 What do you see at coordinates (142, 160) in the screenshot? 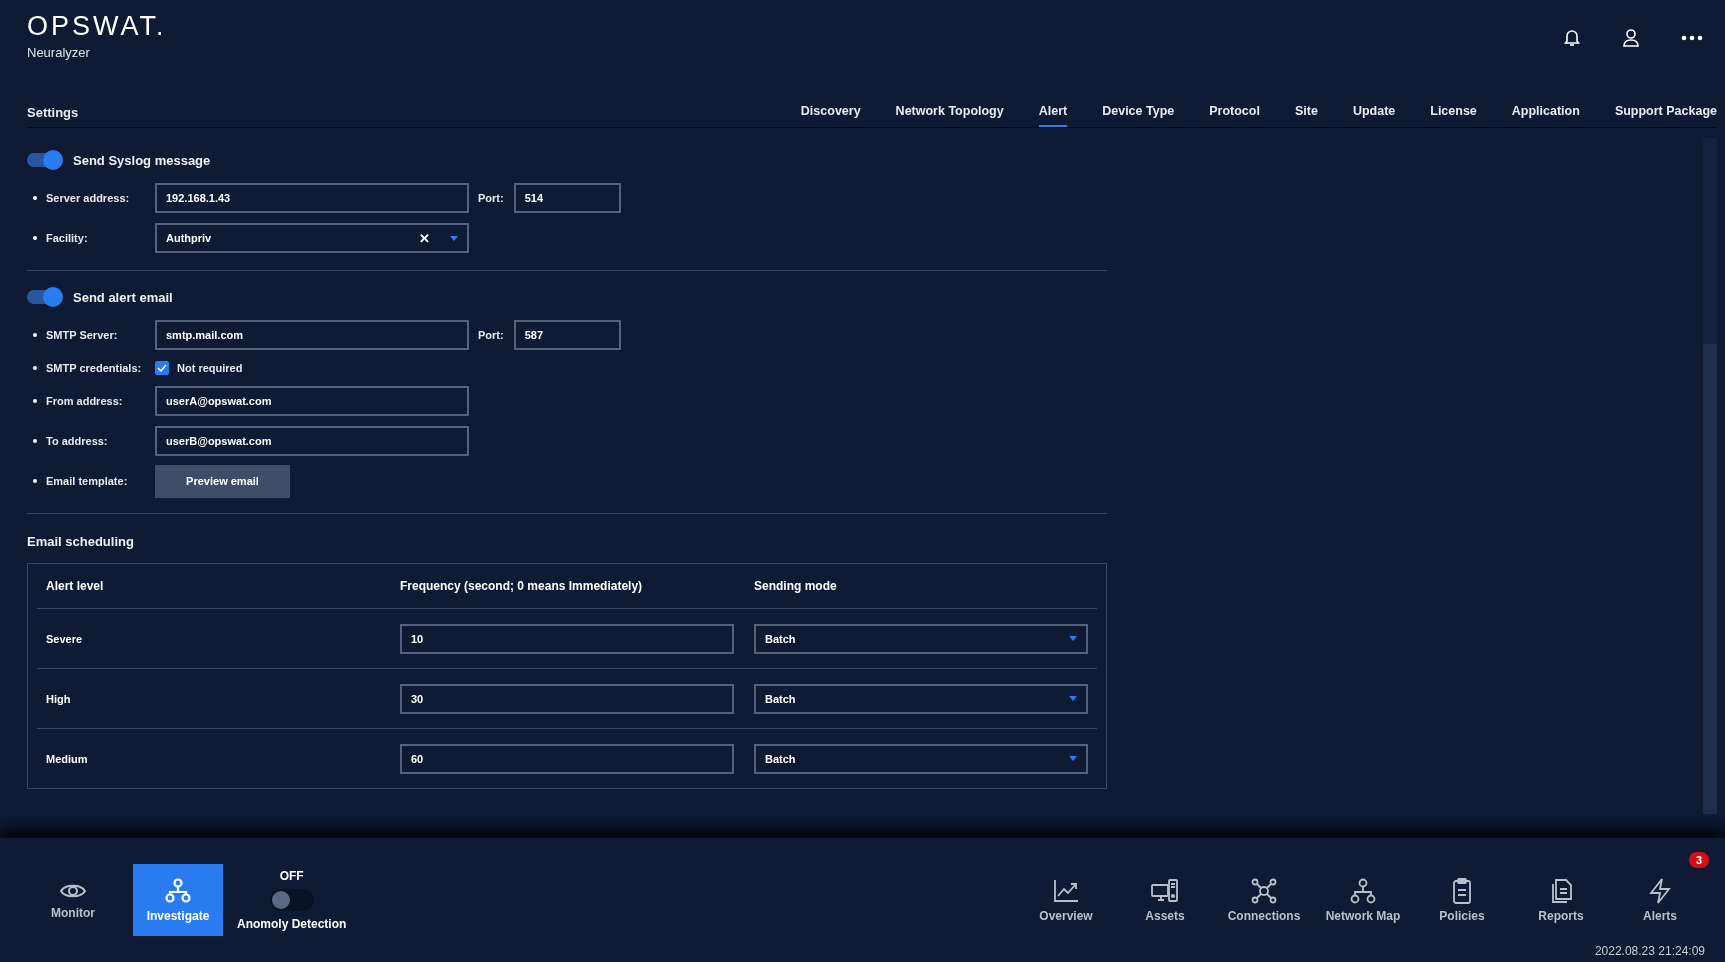
I see `section-label: Send Syslog message` at bounding box center [142, 160].